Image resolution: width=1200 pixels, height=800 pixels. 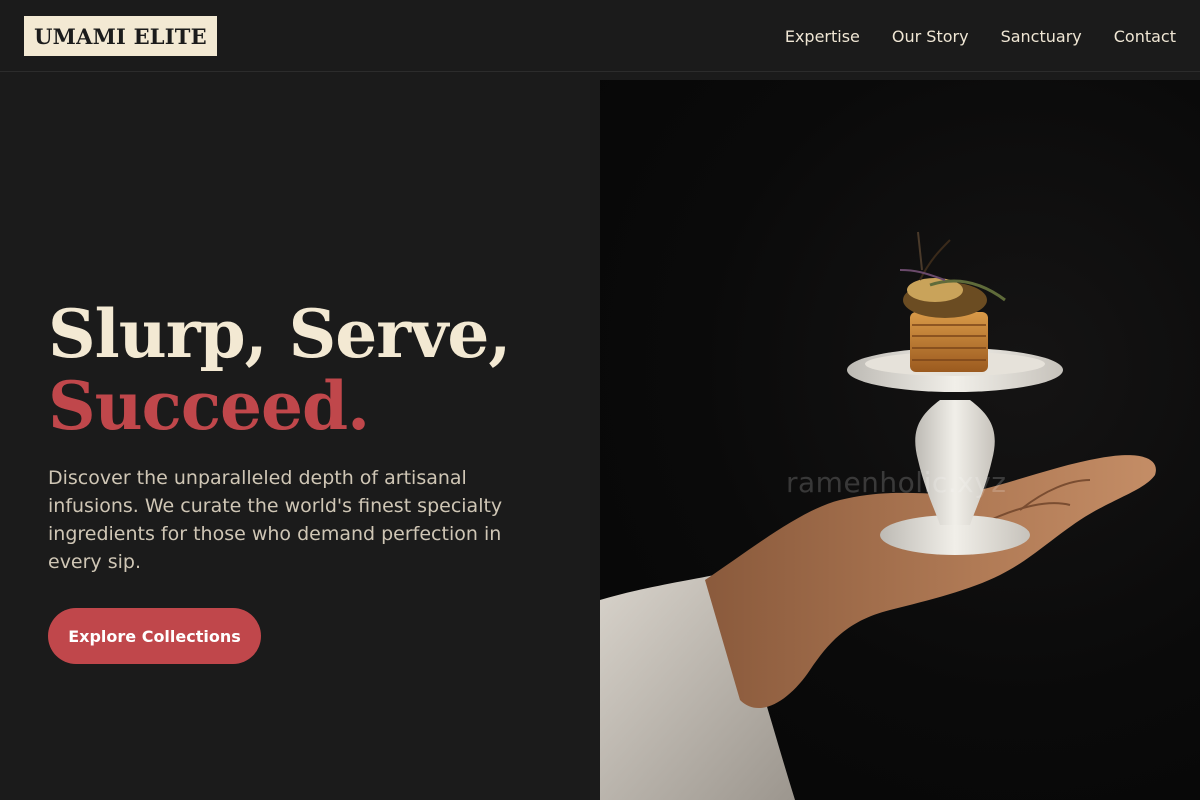 I want to click on brand-logo: UMAMI ELITE, so click(x=120, y=36).